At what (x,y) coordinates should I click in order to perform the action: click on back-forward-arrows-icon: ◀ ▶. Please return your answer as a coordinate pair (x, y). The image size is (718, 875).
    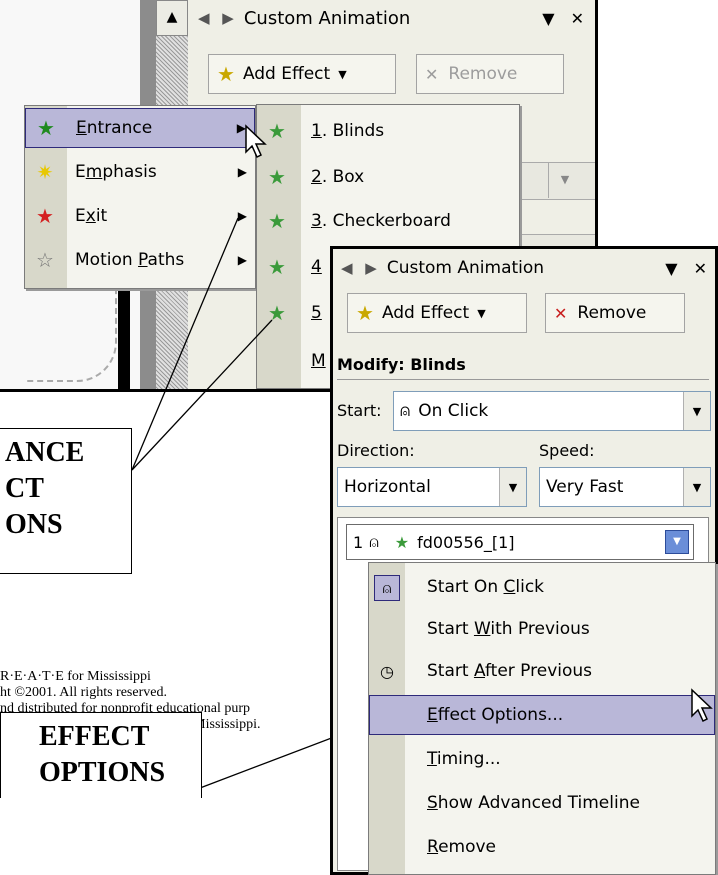
    Looking at the image, I should click on (361, 268).